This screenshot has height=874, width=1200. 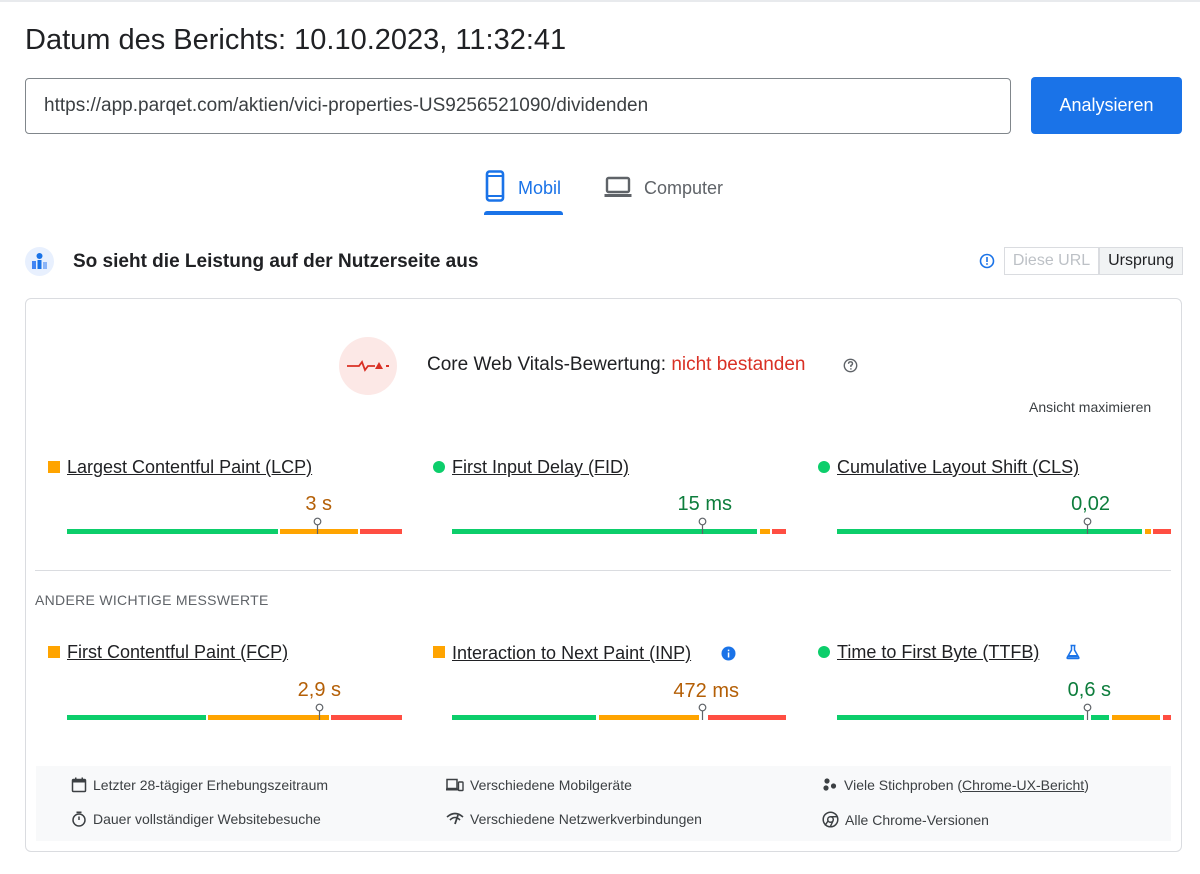 What do you see at coordinates (728, 656) in the screenshot?
I see `info-icon` at bounding box center [728, 656].